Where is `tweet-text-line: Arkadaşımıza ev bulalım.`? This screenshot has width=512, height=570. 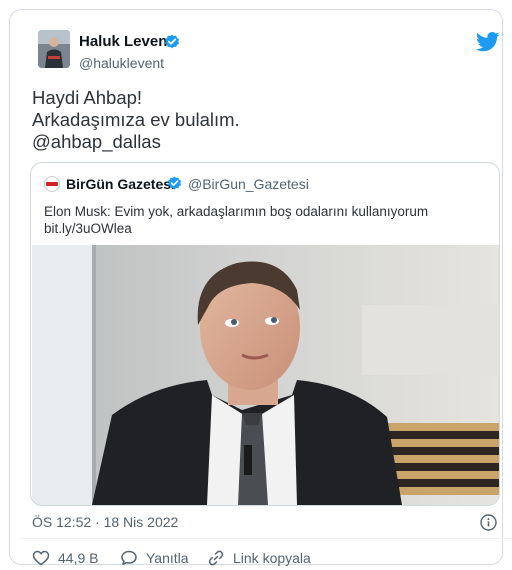
tweet-text-line: Arkadaşımıza ev bulalım. is located at coordinates (136, 119).